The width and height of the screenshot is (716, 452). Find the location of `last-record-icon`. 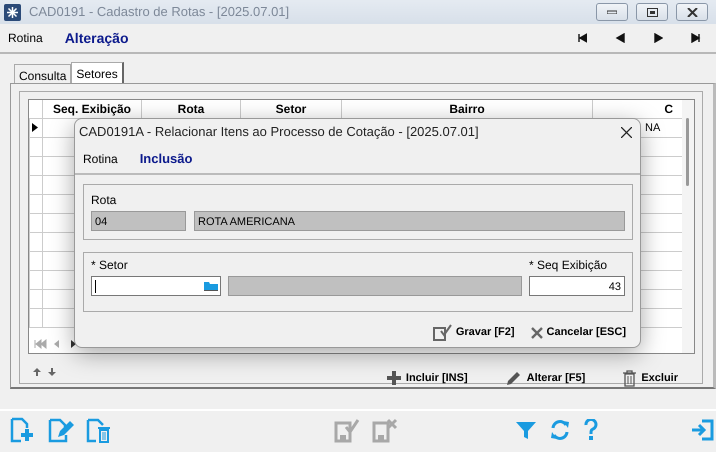

last-record-icon is located at coordinates (696, 38).